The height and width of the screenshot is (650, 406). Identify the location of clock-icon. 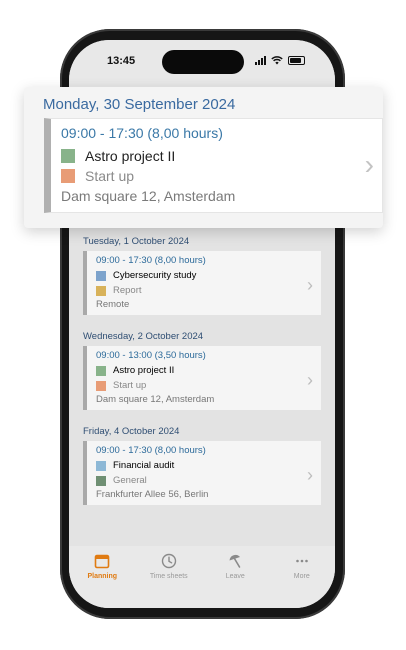
(169, 561).